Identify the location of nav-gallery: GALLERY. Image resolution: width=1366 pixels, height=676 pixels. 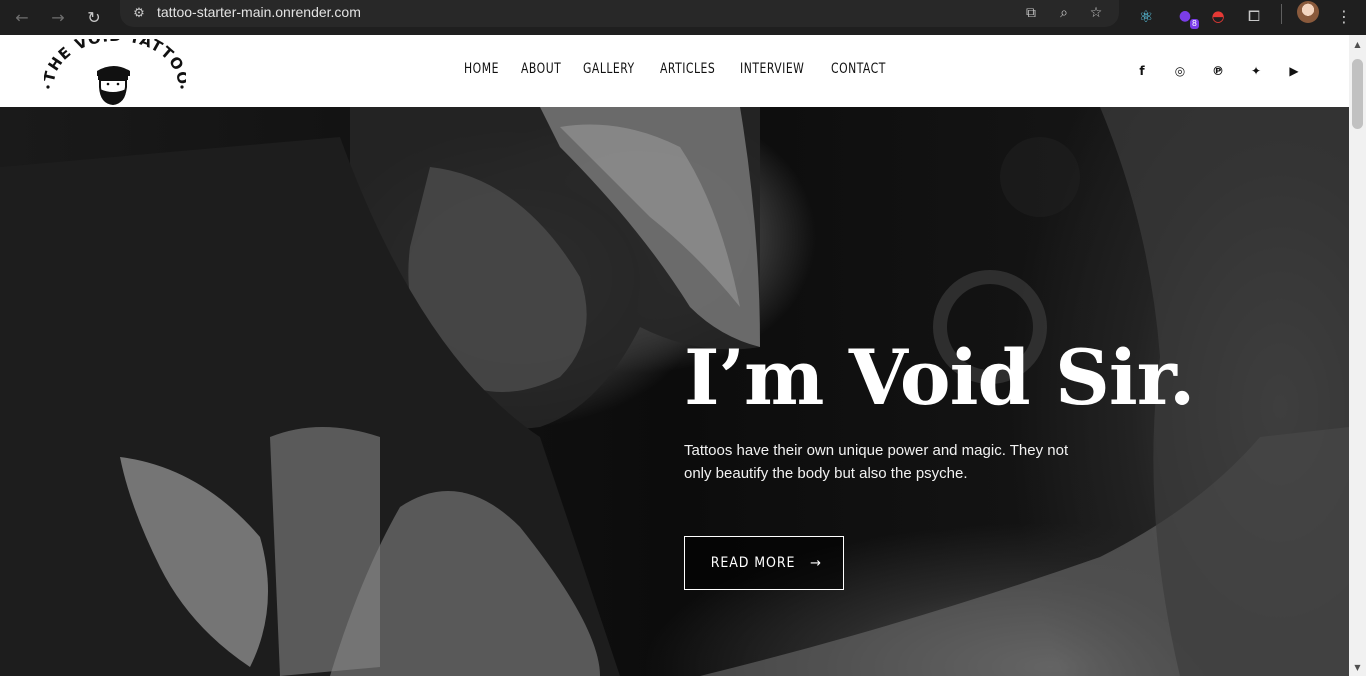
(609, 69).